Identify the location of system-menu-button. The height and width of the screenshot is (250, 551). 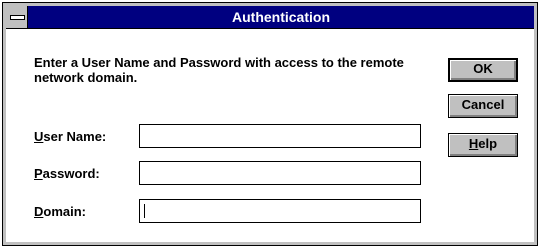
(17, 17).